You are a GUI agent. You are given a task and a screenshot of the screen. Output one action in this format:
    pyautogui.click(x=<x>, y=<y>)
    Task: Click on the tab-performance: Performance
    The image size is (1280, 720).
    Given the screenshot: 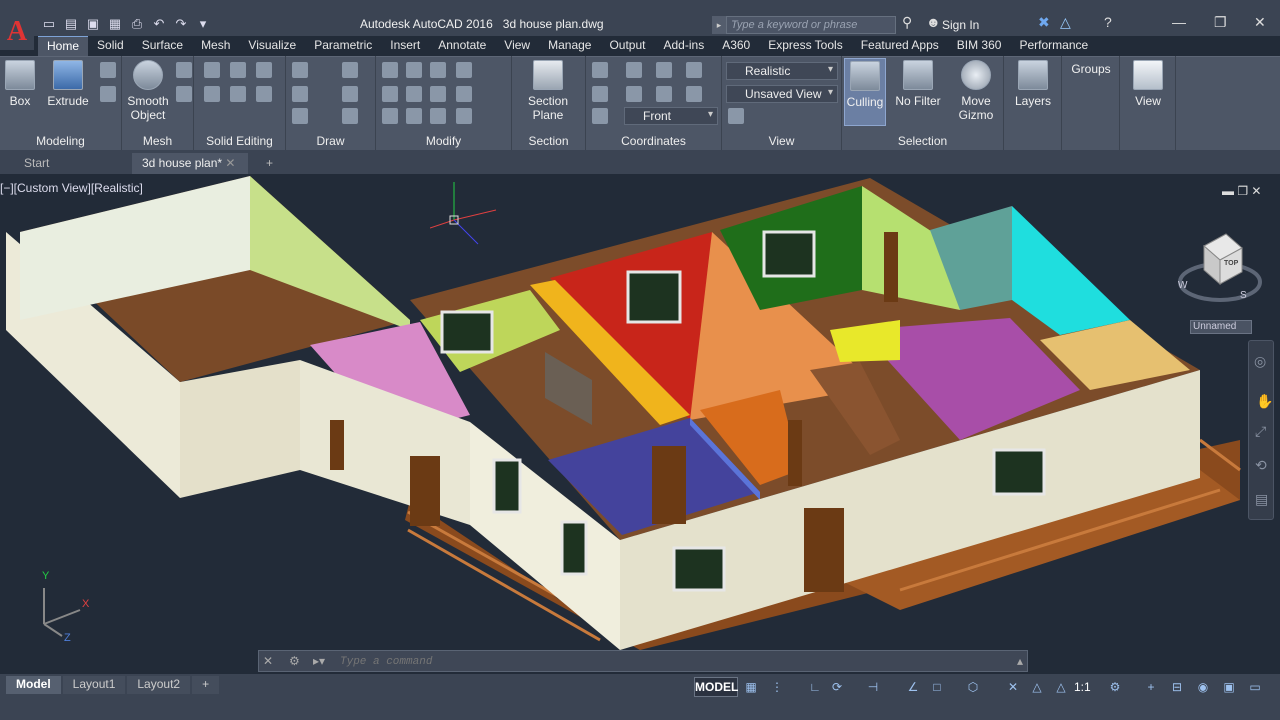 What is the action you would take?
    pyautogui.click(x=1053, y=46)
    